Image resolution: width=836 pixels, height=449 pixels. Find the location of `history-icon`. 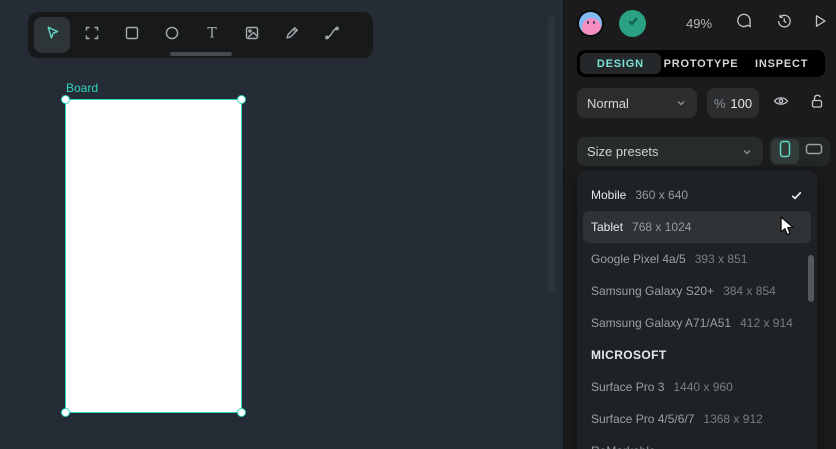

history-icon is located at coordinates (784, 23).